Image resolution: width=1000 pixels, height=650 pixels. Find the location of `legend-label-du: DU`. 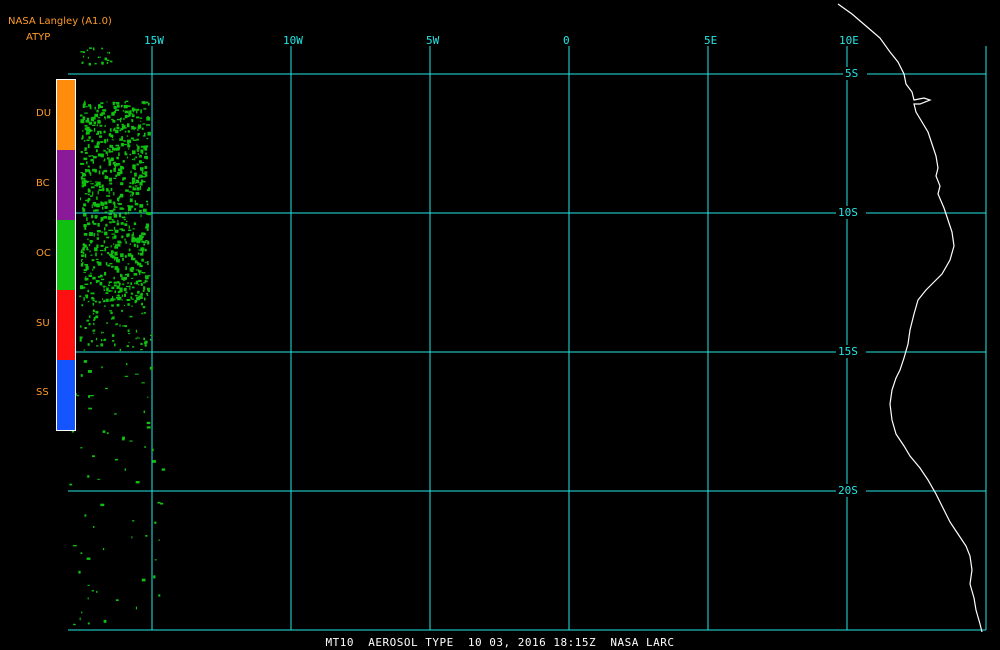

legend-label-du: DU is located at coordinates (44, 113).